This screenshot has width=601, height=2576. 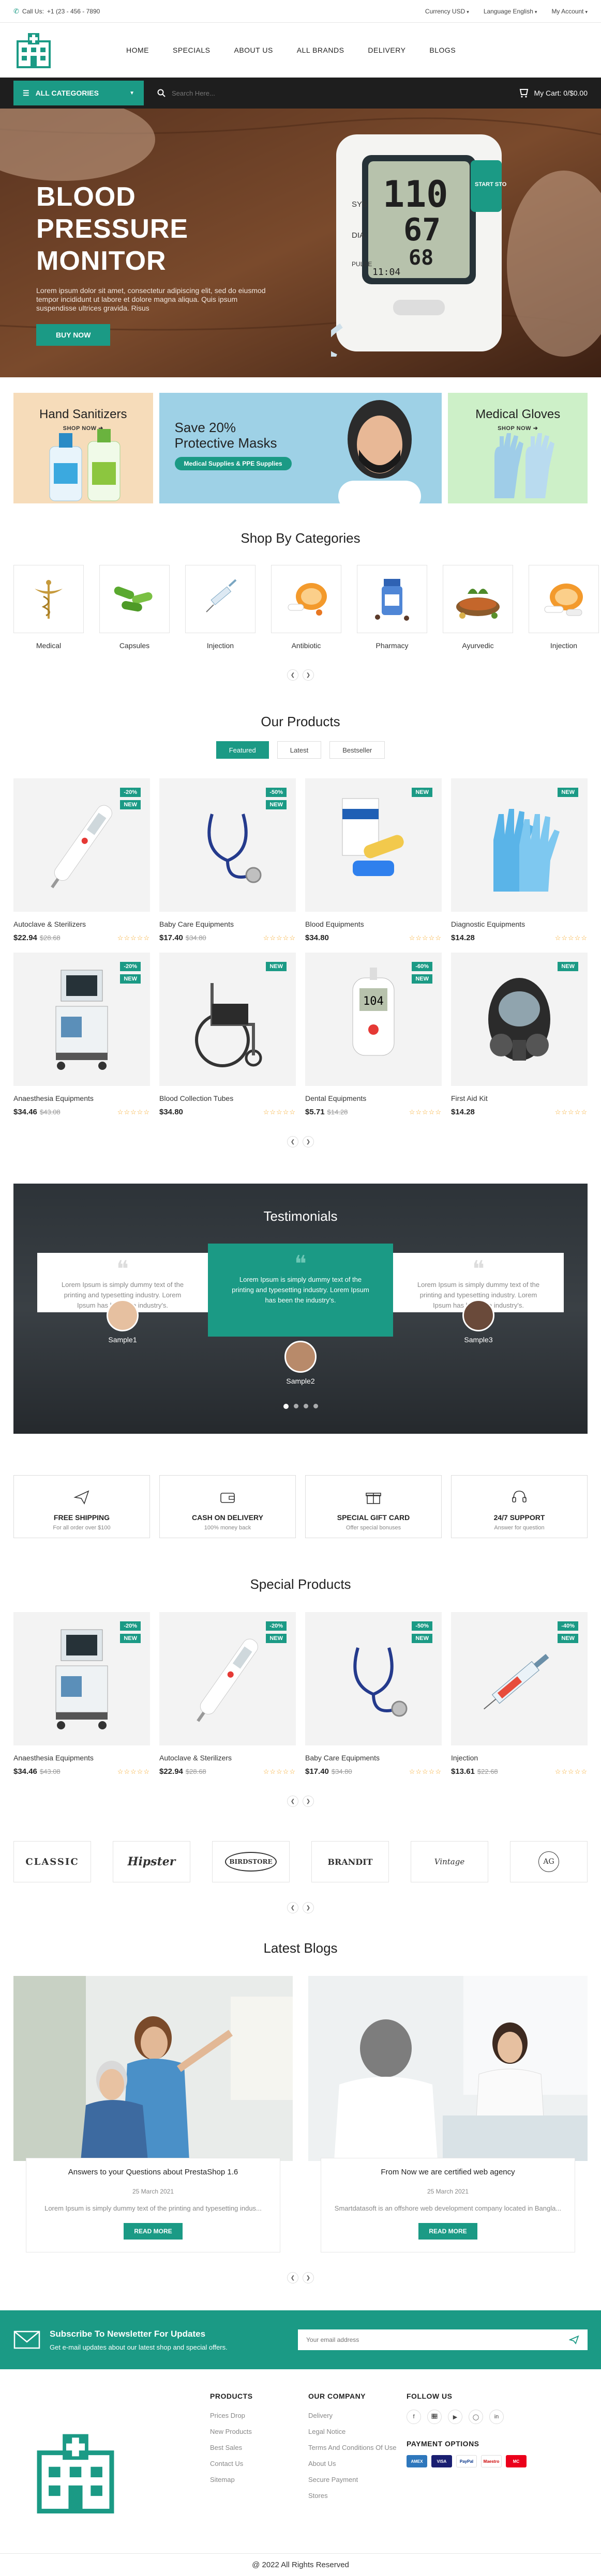 What do you see at coordinates (448, 2172) in the screenshot?
I see `blog-title: From Now we are certified web agency` at bounding box center [448, 2172].